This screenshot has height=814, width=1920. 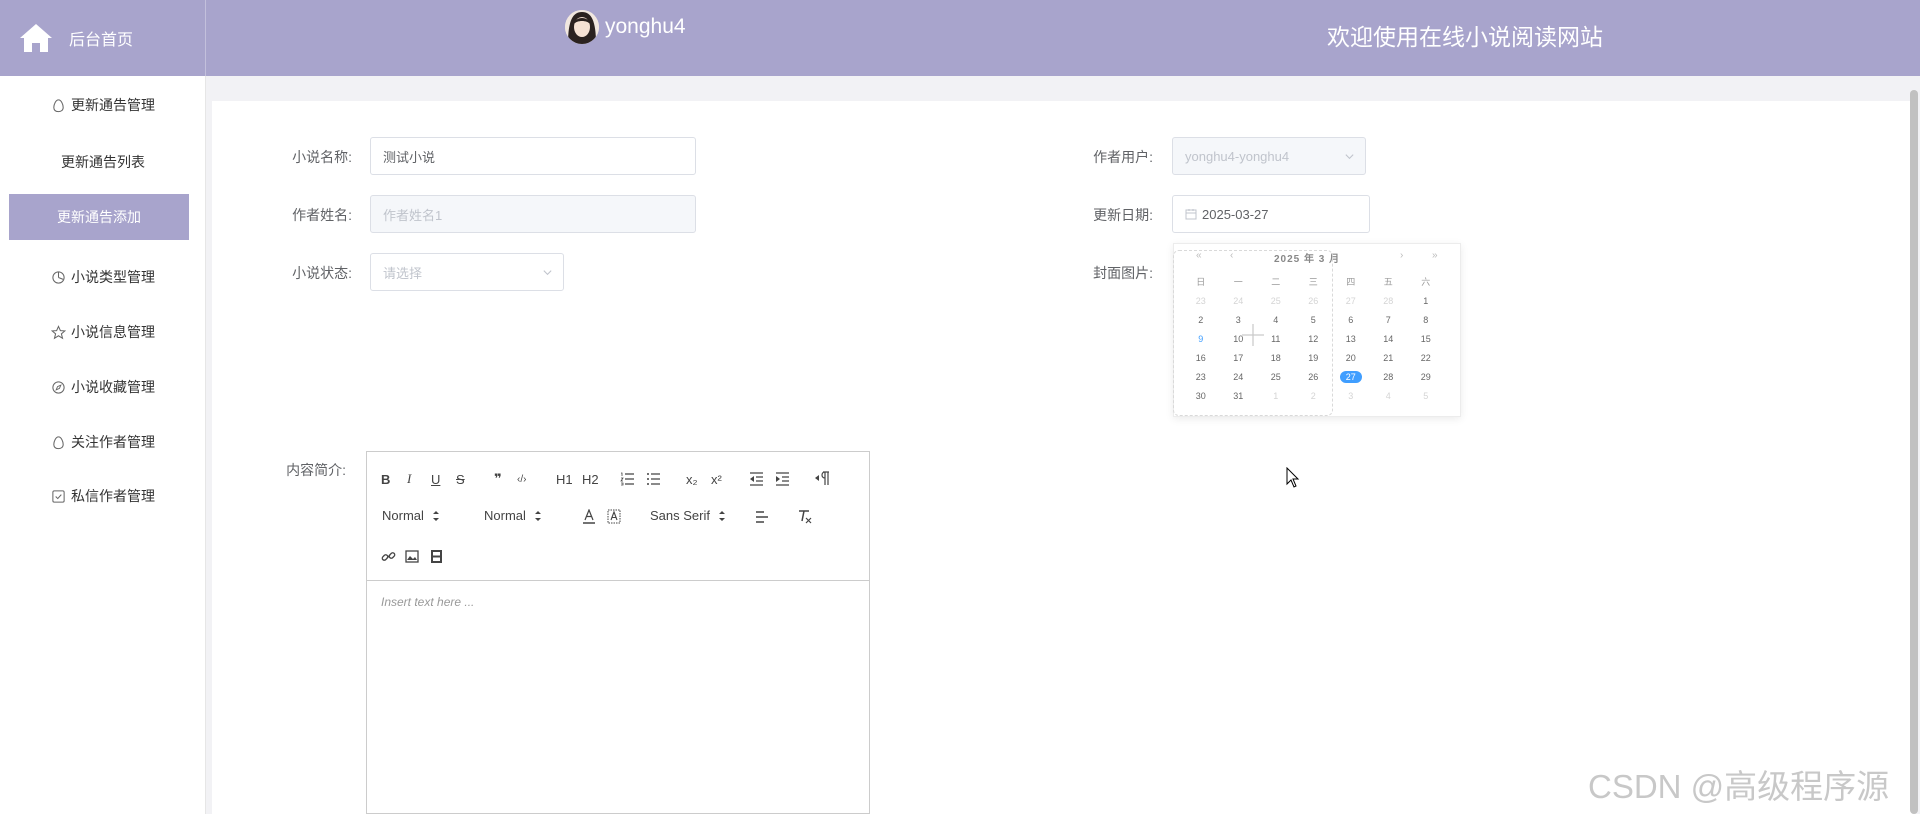 What do you see at coordinates (1426, 282) in the screenshot?
I see `weekday-label: 六` at bounding box center [1426, 282].